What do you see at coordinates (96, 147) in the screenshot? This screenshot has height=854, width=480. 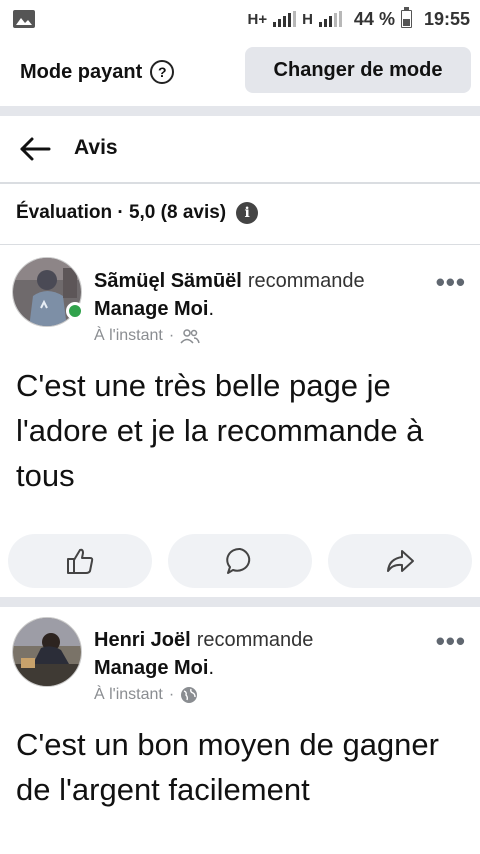 I see `page-title: Avis` at bounding box center [96, 147].